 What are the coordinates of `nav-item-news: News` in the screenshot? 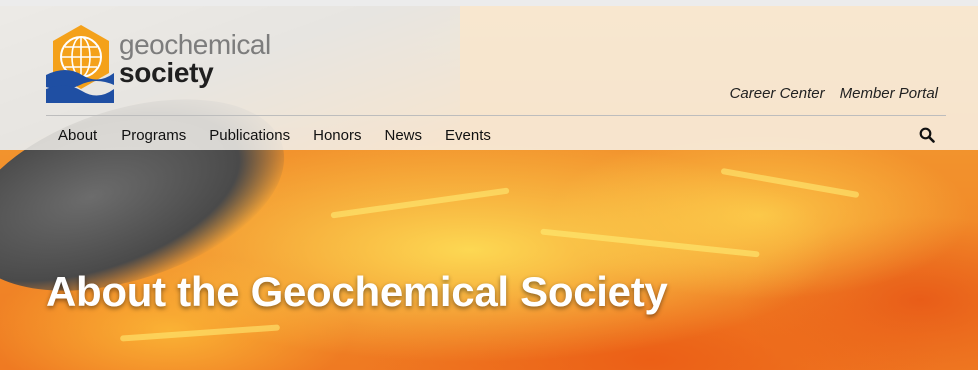 It's located at (403, 135).